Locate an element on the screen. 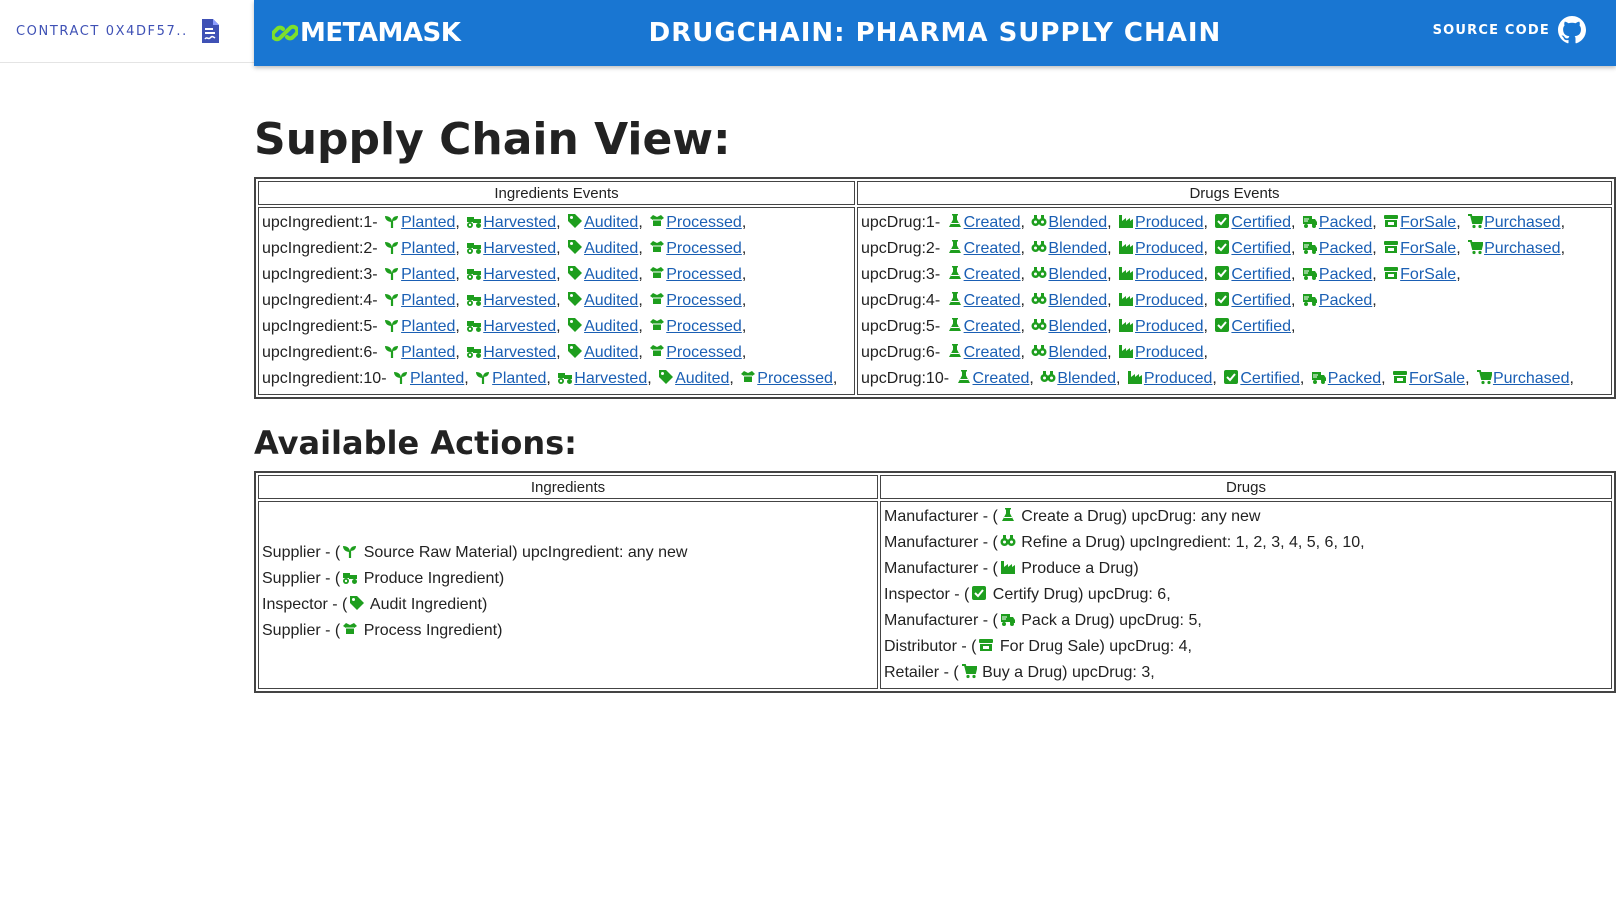 This screenshot has height=921, width=1616. ingredient-action-row: Supplier - ( Process Ingredient) is located at coordinates (568, 631).